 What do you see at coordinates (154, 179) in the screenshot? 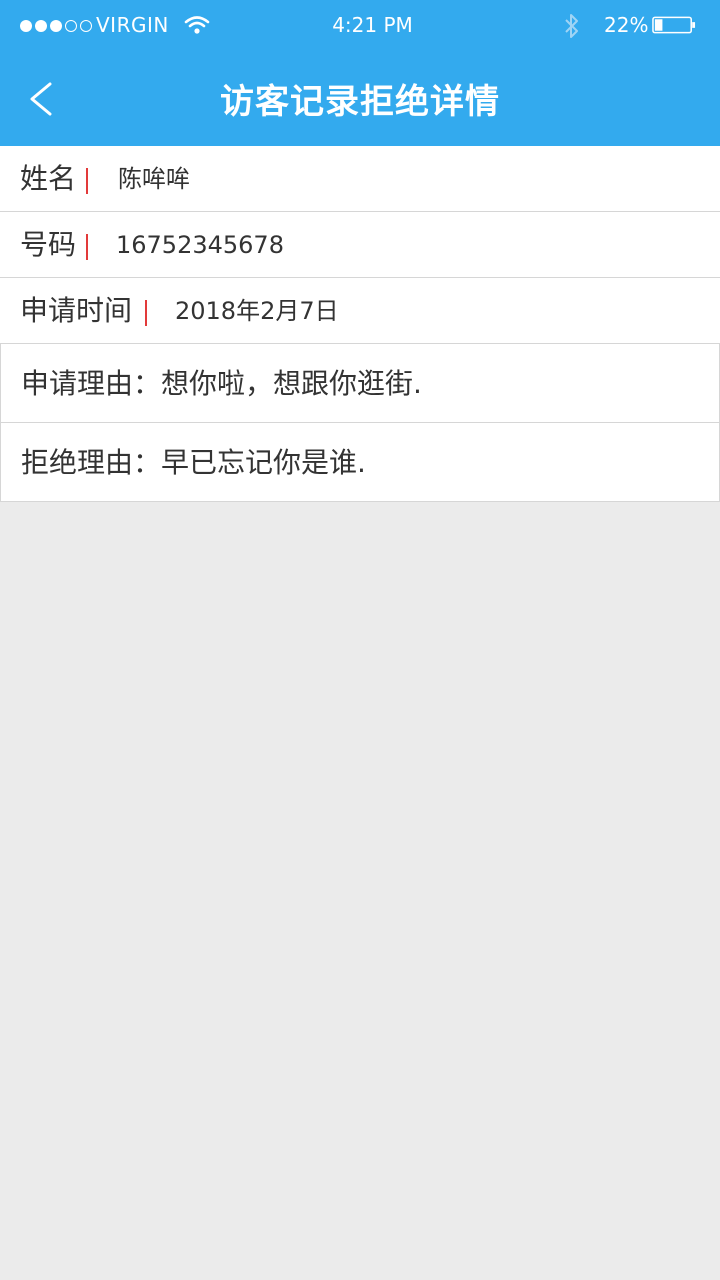
I see `field-value: 陈哞哞` at bounding box center [154, 179].